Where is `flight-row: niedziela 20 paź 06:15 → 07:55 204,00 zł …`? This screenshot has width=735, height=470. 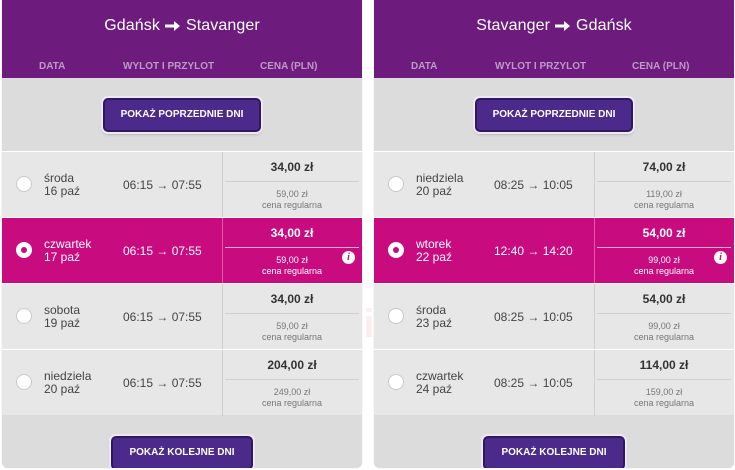 flight-row: niedziela 20 paź 06:15 → 07:55 204,00 zł … is located at coordinates (182, 382).